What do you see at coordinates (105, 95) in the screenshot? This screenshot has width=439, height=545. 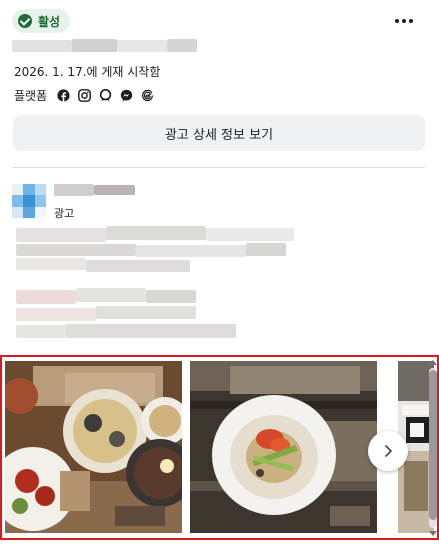 I see `audience-network-icon` at bounding box center [105, 95].